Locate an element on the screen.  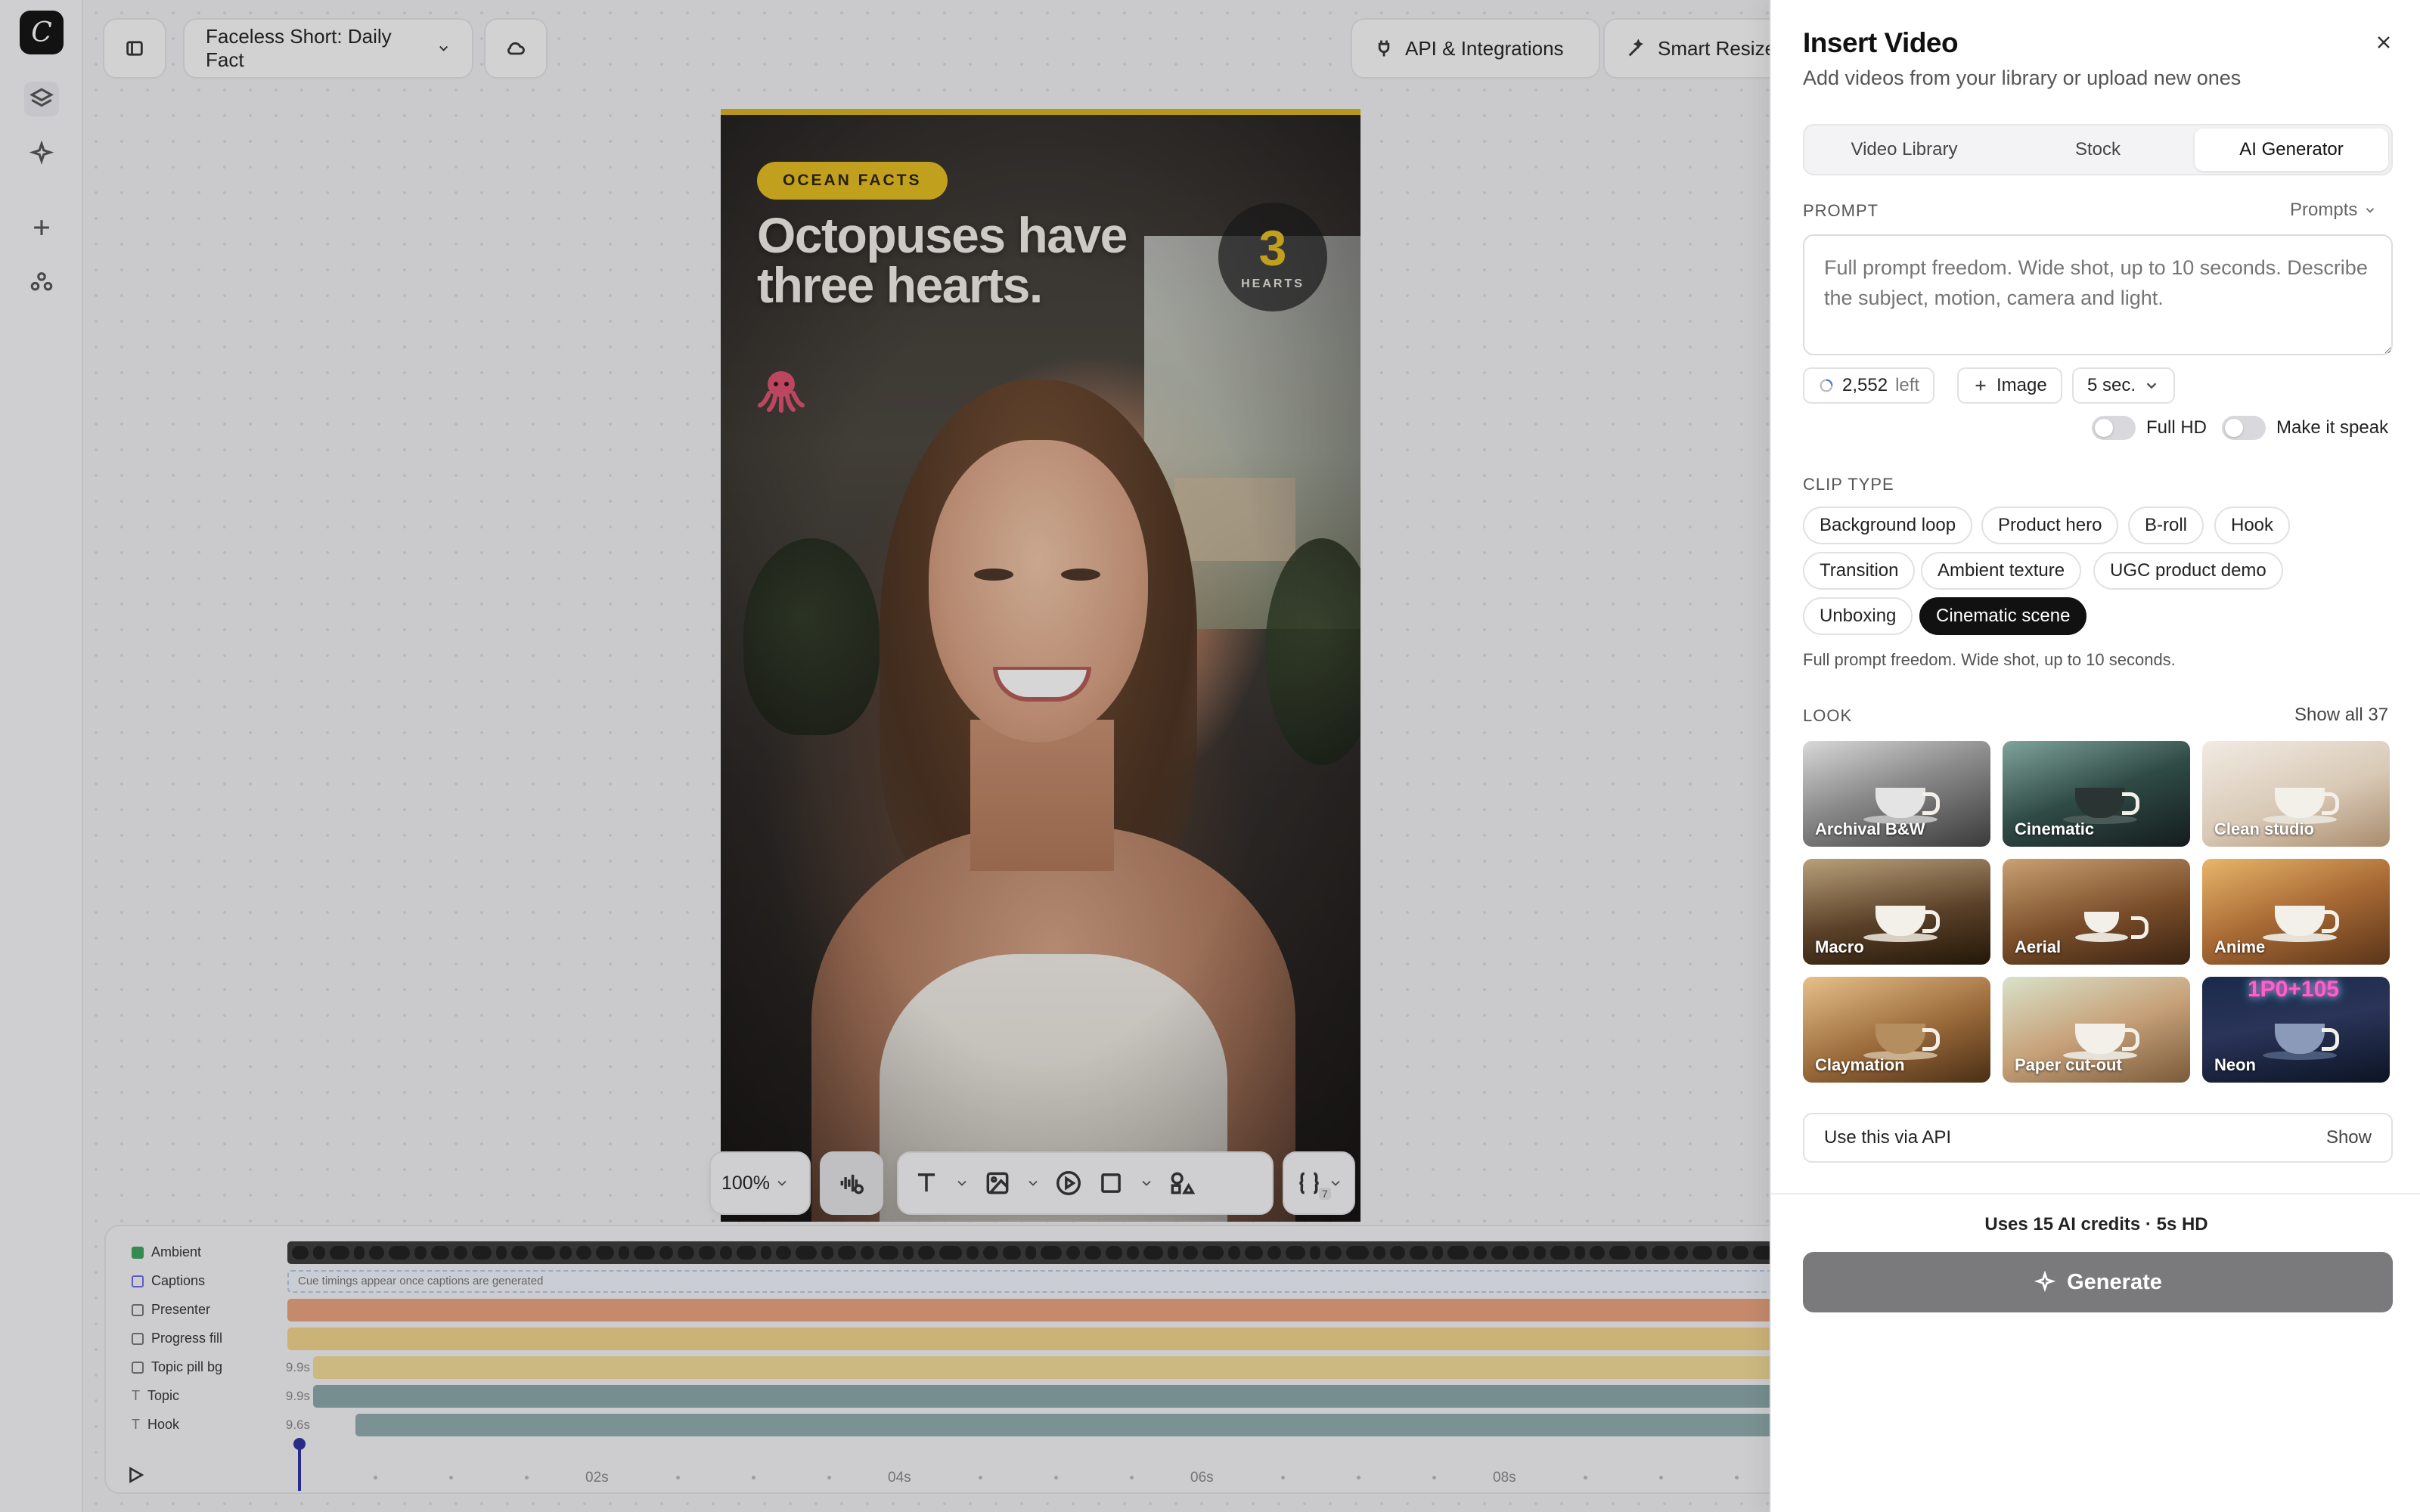
clip-type-label: CLIP TYPE is located at coordinates (1849, 484).